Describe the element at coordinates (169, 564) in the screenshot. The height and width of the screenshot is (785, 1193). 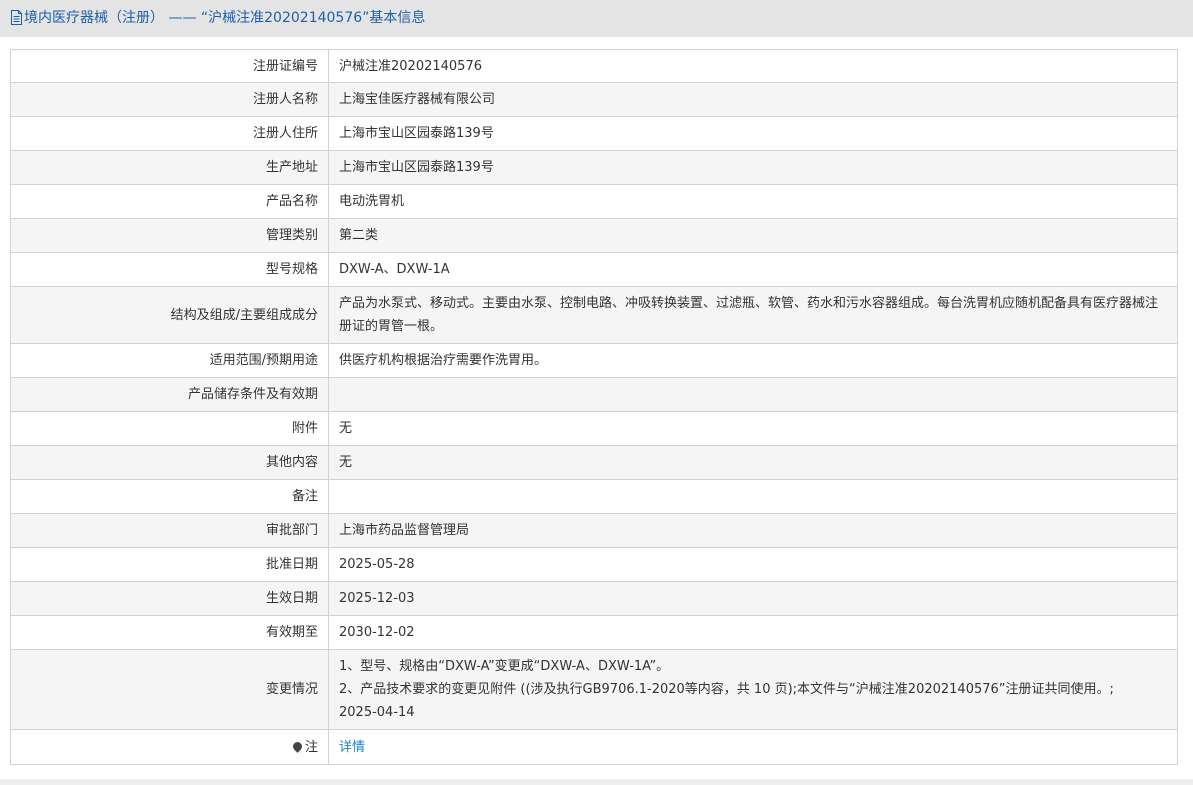
I see `field-label: 批准日期` at that location.